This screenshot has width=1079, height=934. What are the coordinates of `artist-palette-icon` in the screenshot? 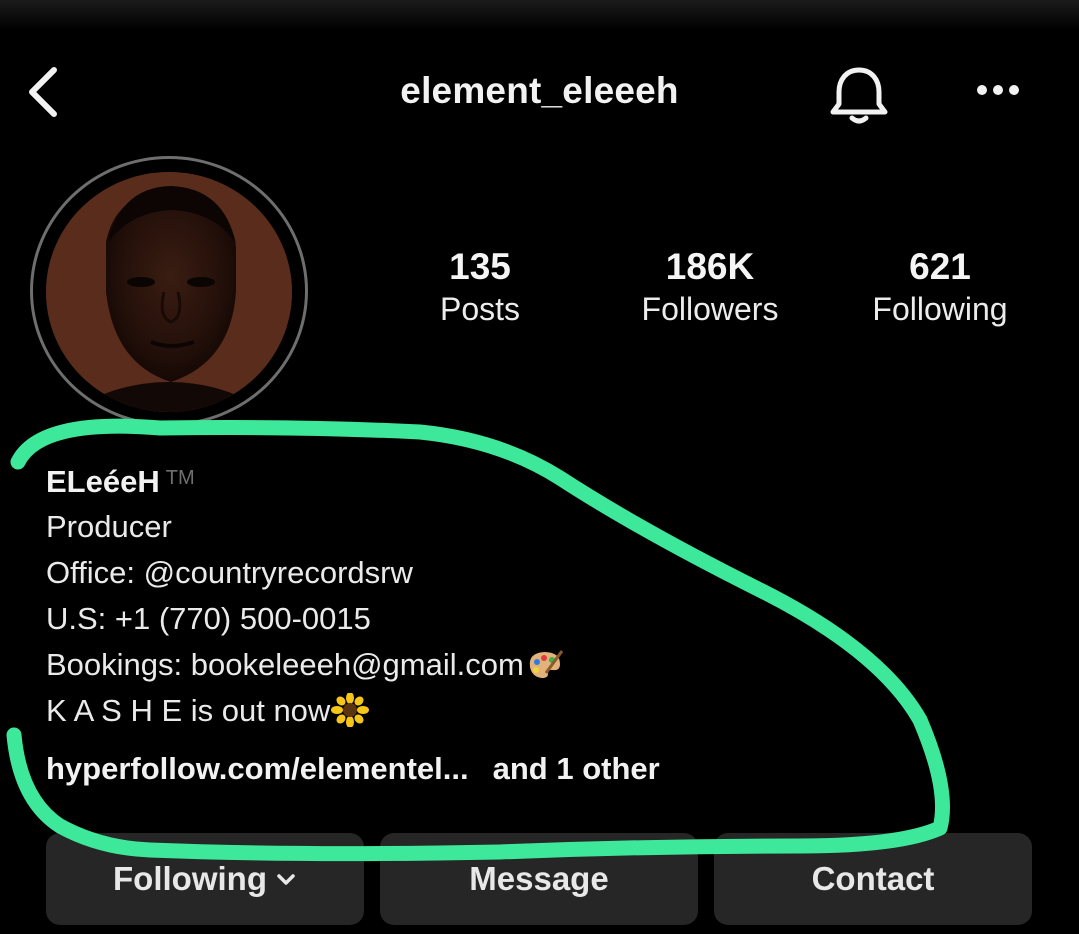 It's located at (546, 664).